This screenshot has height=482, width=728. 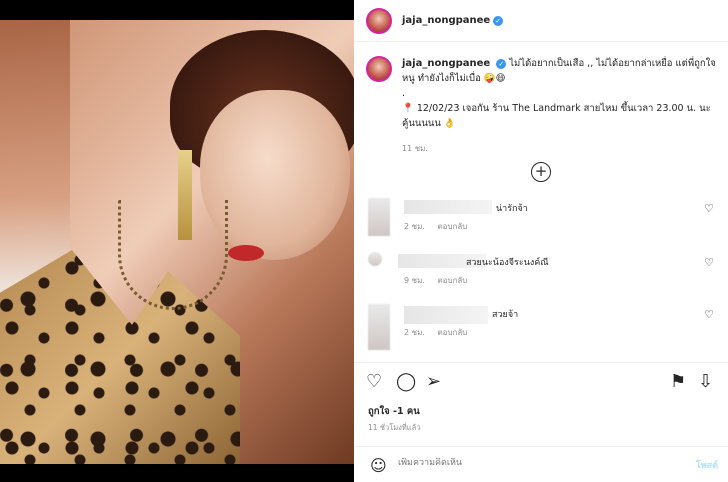 I want to click on photo-lips, so click(x=246, y=253).